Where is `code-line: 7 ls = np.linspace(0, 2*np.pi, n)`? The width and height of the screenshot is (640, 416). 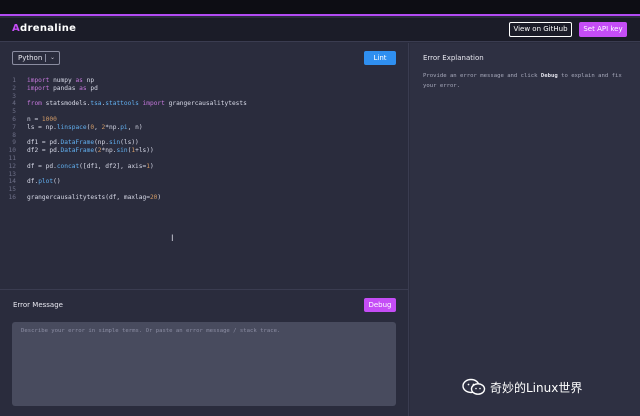
code-line: 7 ls = np.linspace(0, 2*np.pi, n) is located at coordinates (204, 128).